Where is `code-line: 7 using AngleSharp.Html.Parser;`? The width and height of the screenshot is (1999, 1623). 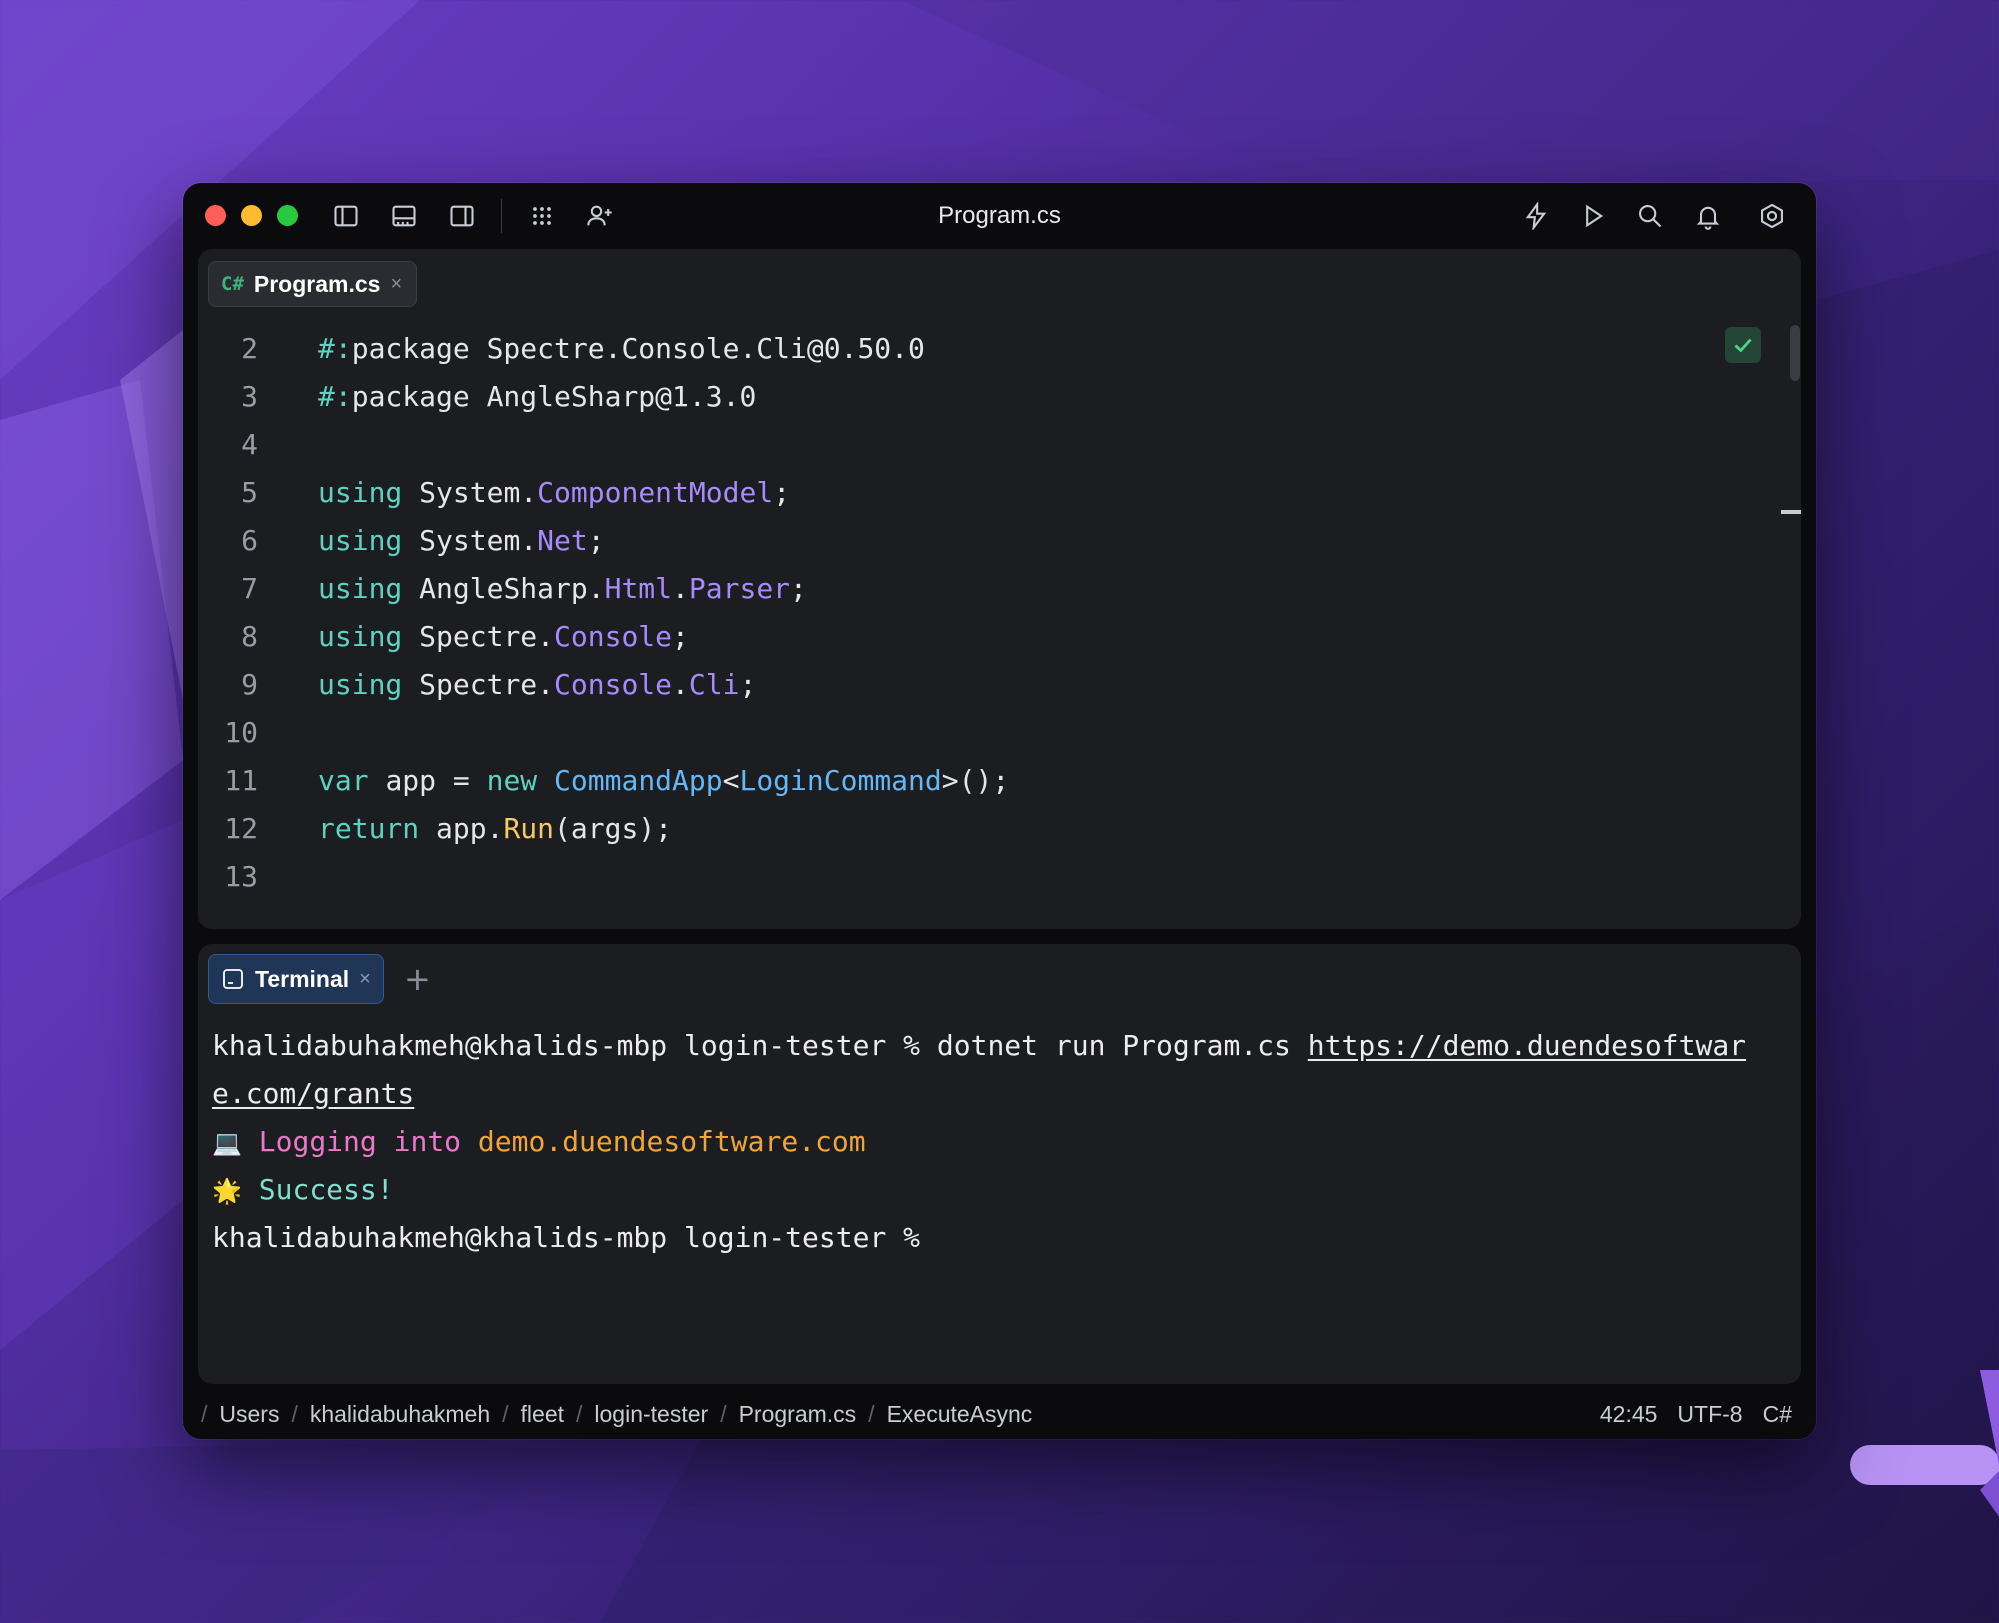 code-line: 7 using AngleSharp.Html.Parser; is located at coordinates (999, 589).